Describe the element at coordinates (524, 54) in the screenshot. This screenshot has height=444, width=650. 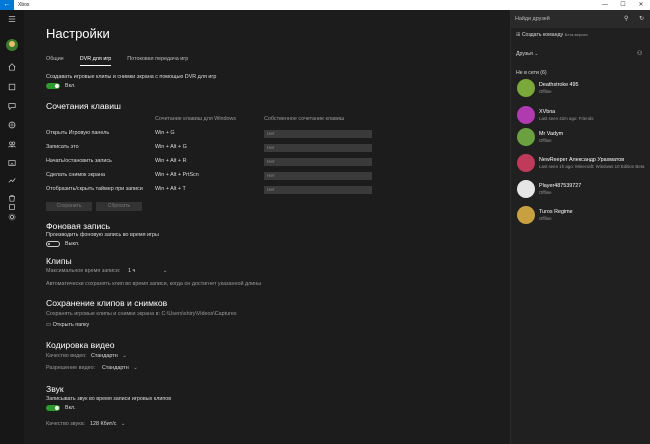
I see `friends-filter-label: Друзья` at that location.